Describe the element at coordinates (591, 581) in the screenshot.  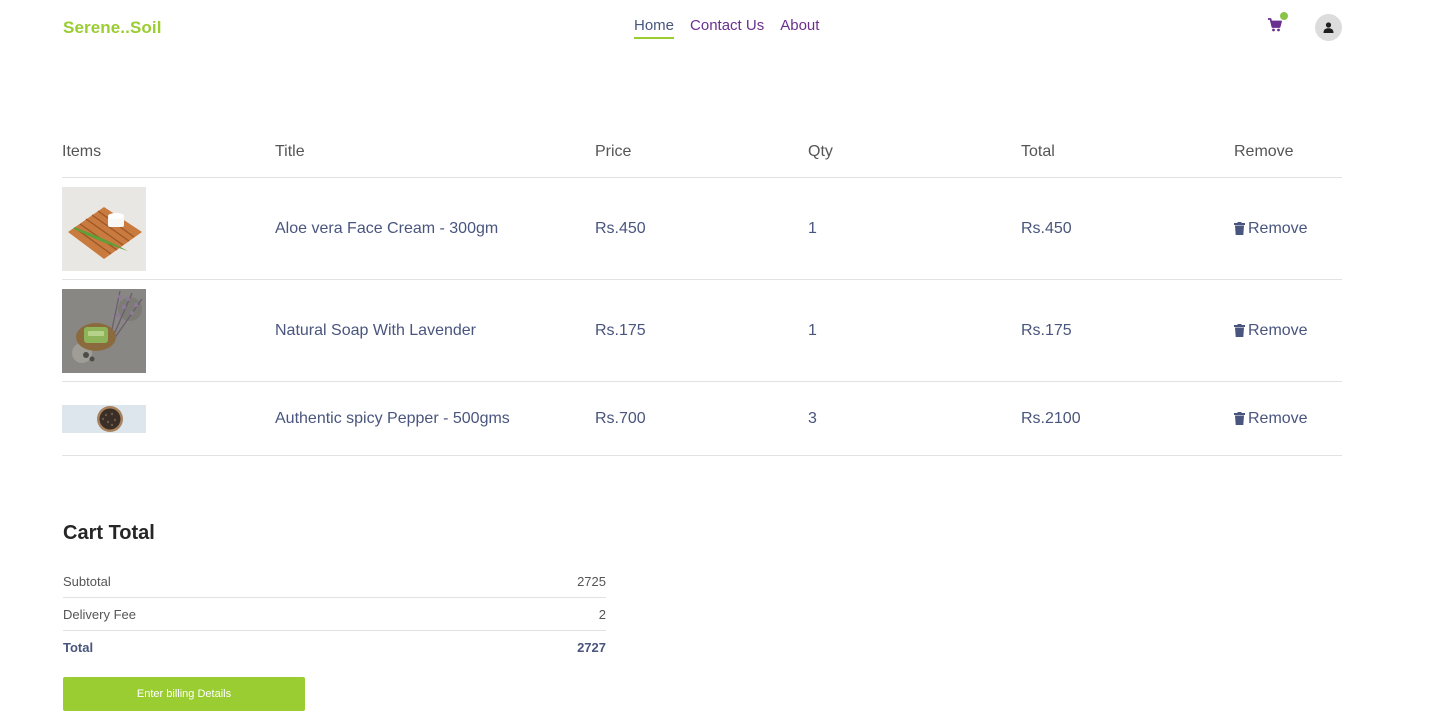
I see `subtotal-value: 2725` at that location.